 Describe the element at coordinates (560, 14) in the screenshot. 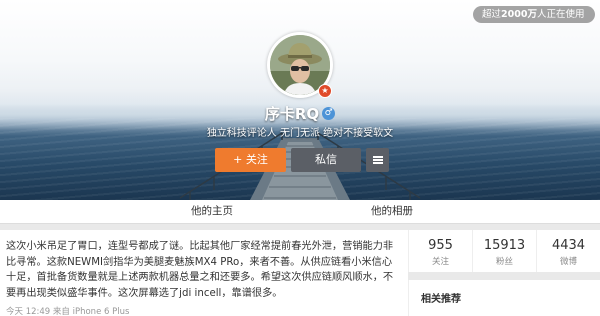

I see `online-suffix: 人正在使用` at that location.